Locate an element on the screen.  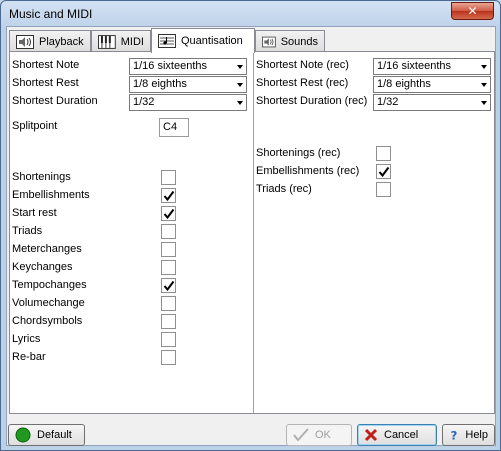
shortest-note-rec-select: 1/16 sixteenths is located at coordinates (432, 66).